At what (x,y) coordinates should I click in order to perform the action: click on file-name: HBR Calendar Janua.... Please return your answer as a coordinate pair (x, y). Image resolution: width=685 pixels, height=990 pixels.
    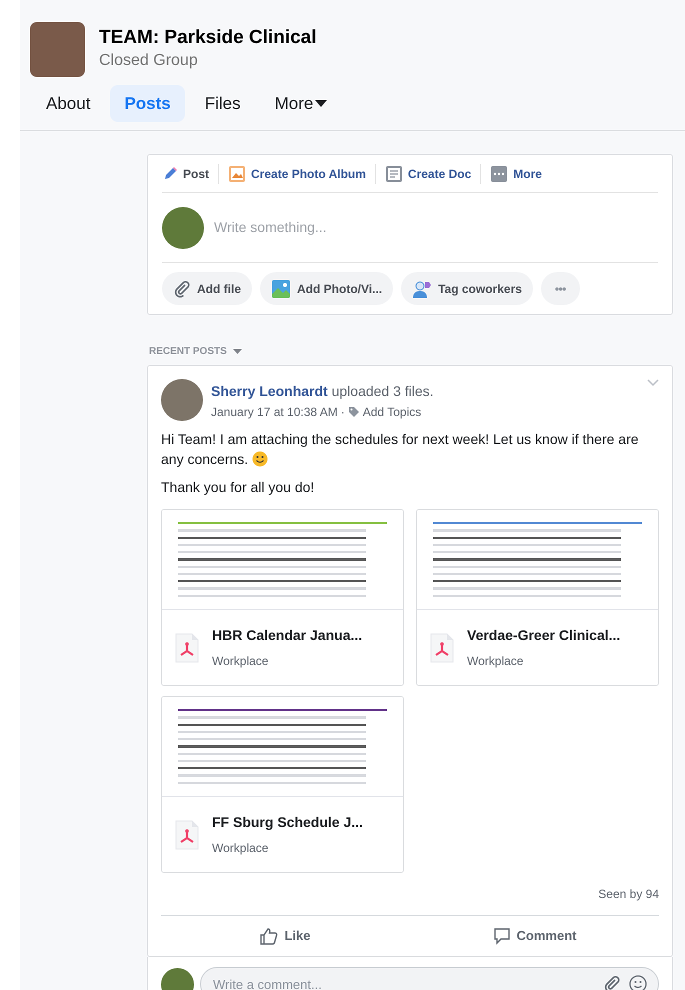
    Looking at the image, I should click on (287, 635).